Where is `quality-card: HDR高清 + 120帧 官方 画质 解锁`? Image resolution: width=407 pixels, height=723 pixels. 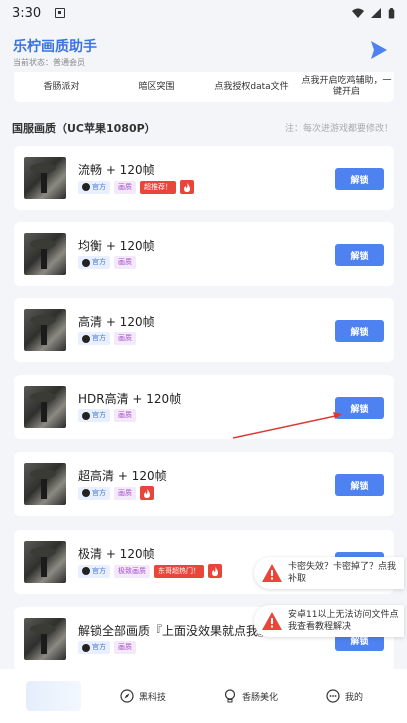 quality-card: HDR高清 + 120帧 官方 画质 解锁 is located at coordinates (204, 407).